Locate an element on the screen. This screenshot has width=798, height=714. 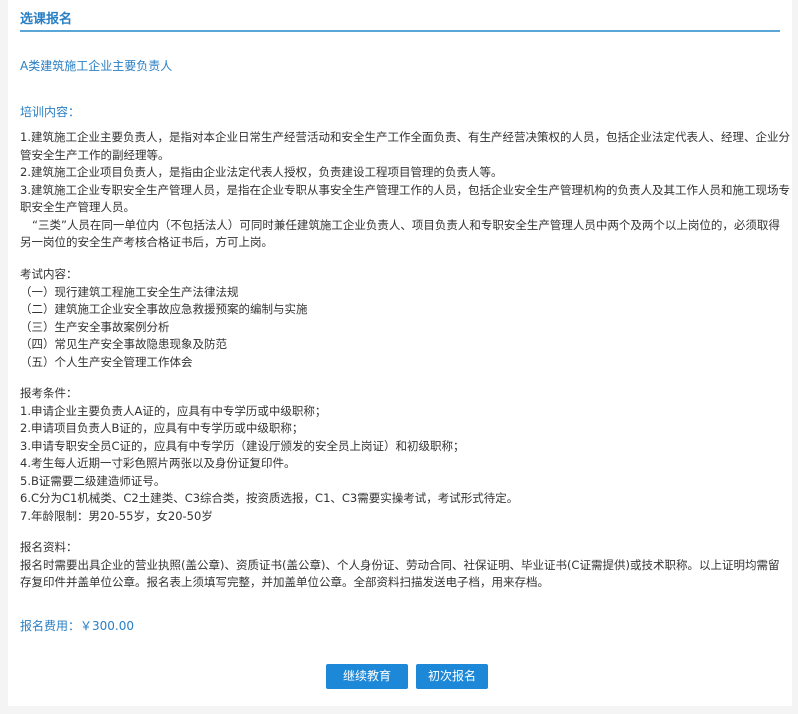
conditions-heading: 报考条件： is located at coordinates (49, 393).